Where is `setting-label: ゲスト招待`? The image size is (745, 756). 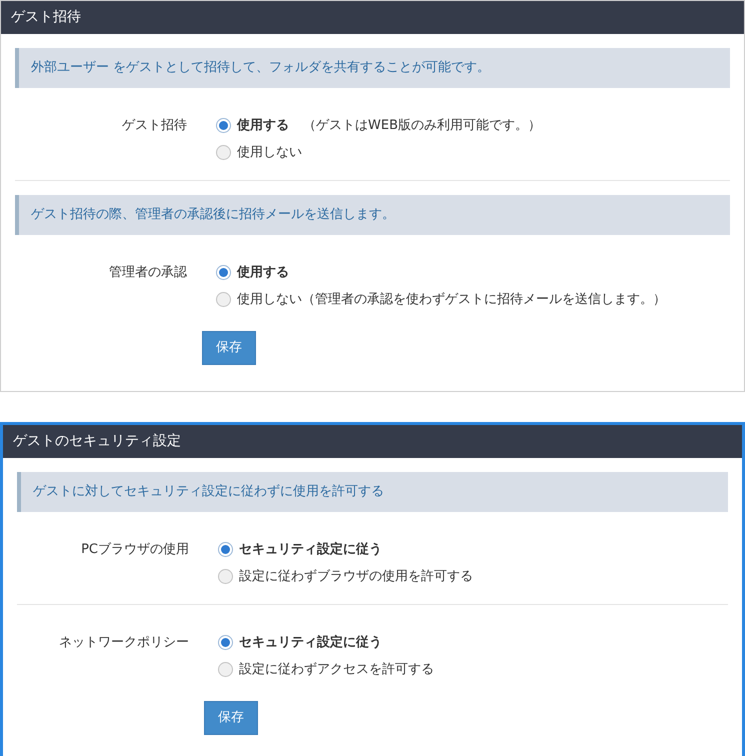
setting-label: ゲスト招待 is located at coordinates (154, 125).